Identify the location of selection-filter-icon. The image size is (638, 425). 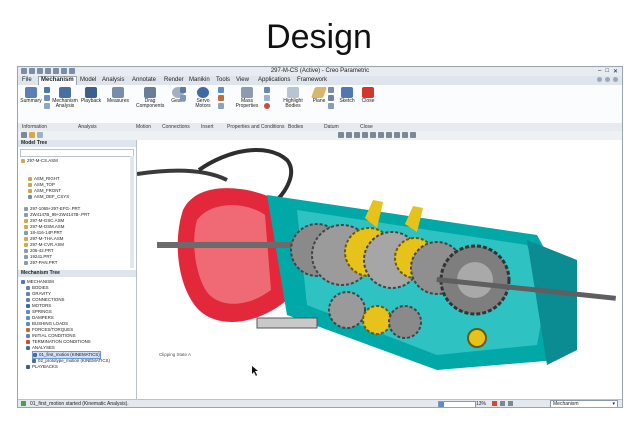
(502, 403).